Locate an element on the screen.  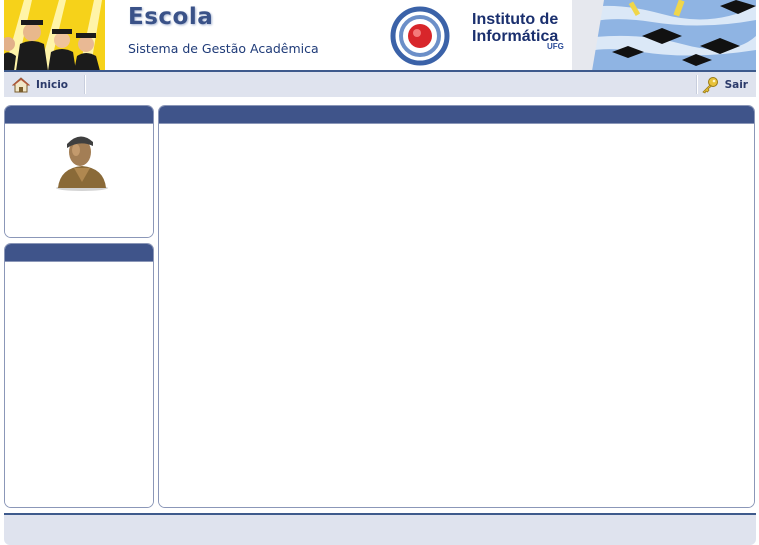
graduation-caps-image is located at coordinates (664, 35).